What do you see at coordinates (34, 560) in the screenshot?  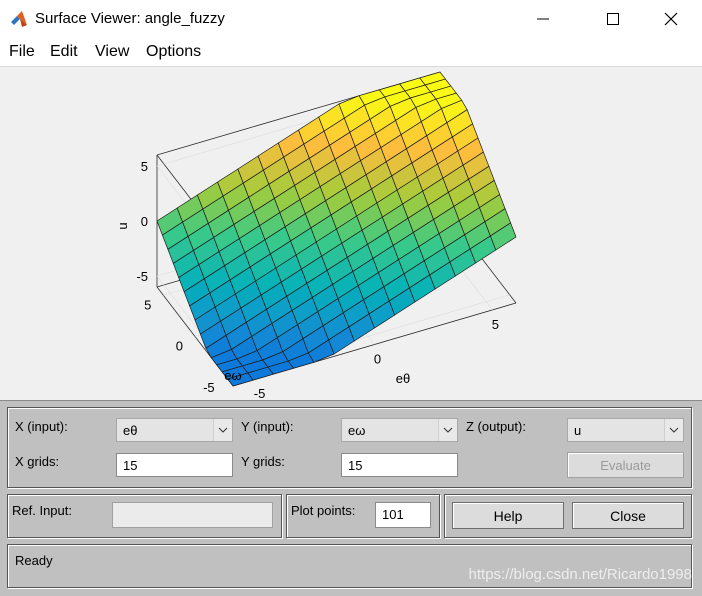 I see `status-text: Ready` at bounding box center [34, 560].